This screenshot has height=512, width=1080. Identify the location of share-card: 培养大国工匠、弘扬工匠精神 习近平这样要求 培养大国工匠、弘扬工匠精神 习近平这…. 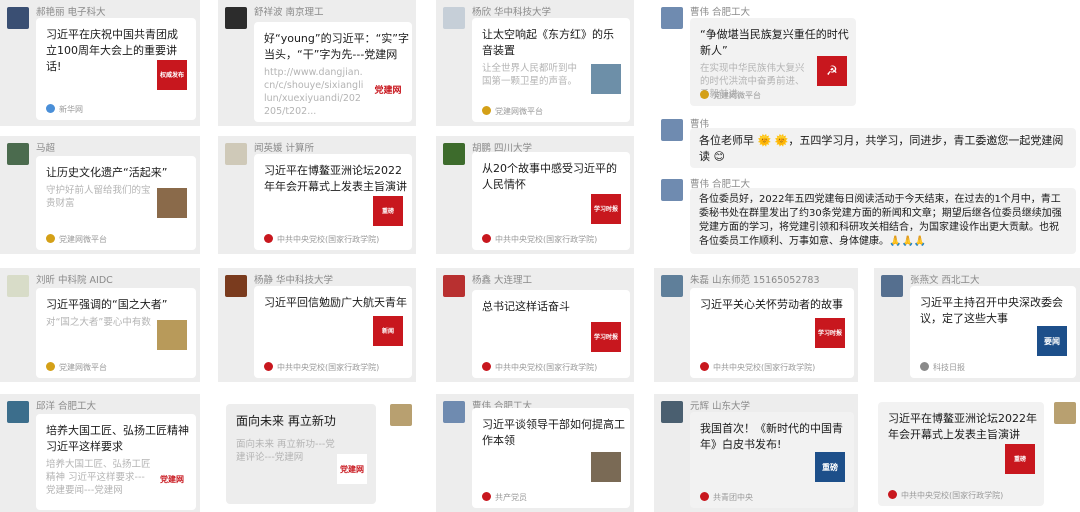
(116, 462).